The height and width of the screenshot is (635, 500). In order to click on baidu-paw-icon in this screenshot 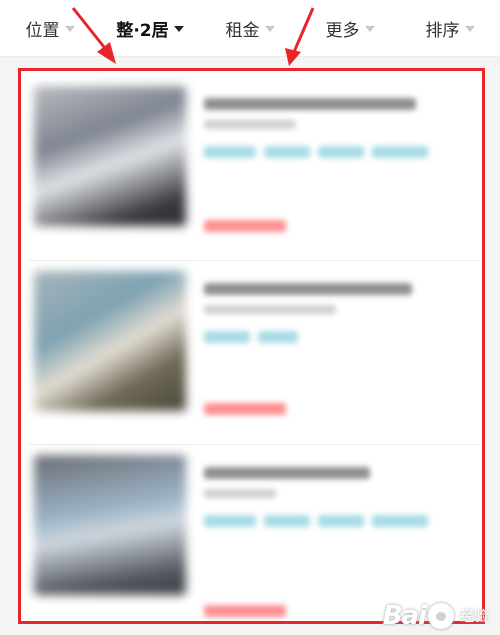, I will do `click(441, 616)`.